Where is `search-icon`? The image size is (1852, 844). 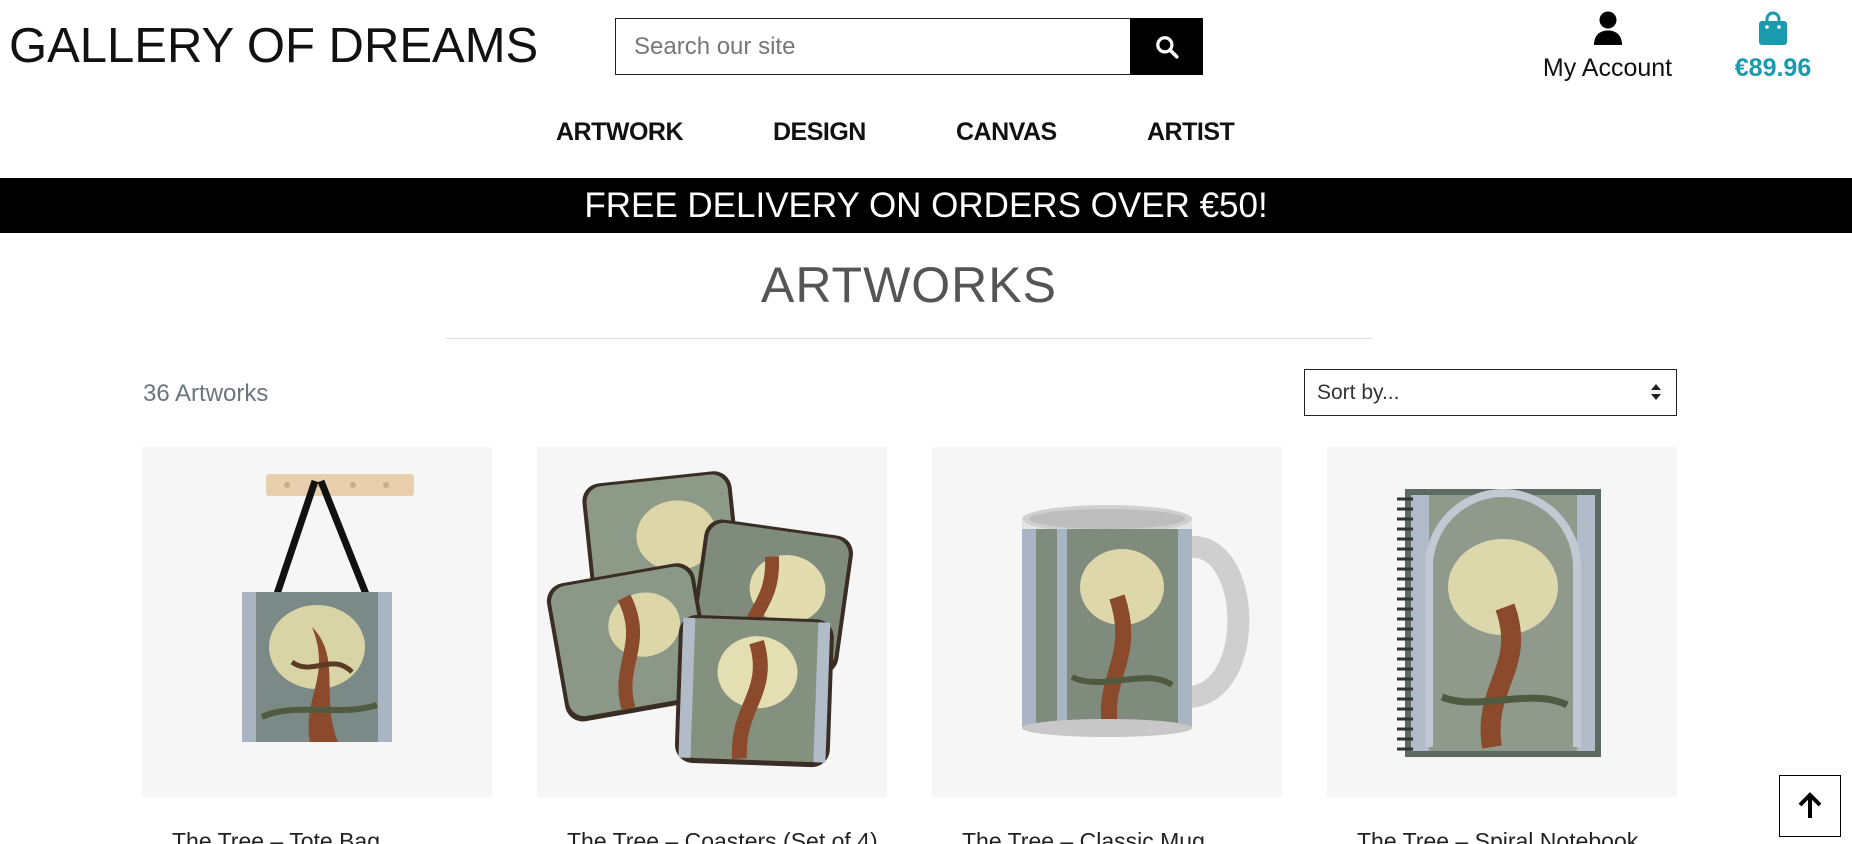
search-icon is located at coordinates (1167, 47).